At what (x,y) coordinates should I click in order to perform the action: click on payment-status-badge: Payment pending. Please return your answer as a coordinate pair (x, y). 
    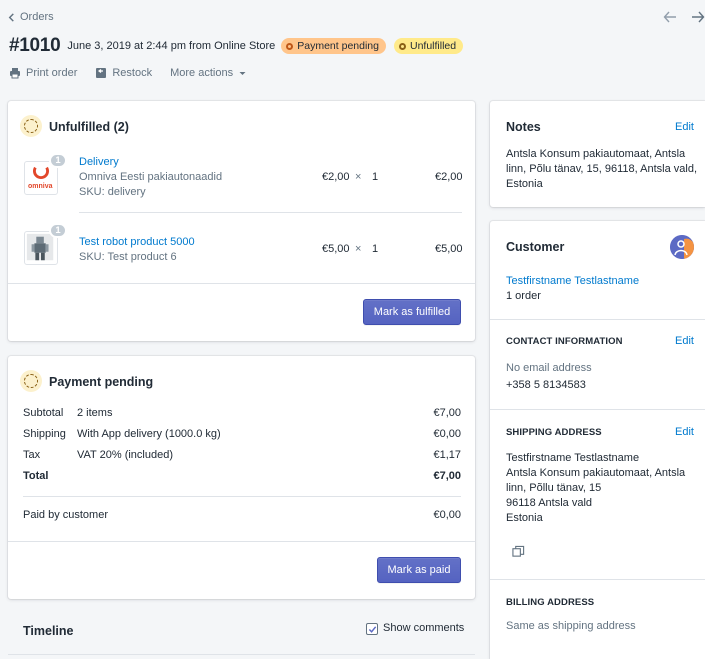
    Looking at the image, I should click on (333, 46).